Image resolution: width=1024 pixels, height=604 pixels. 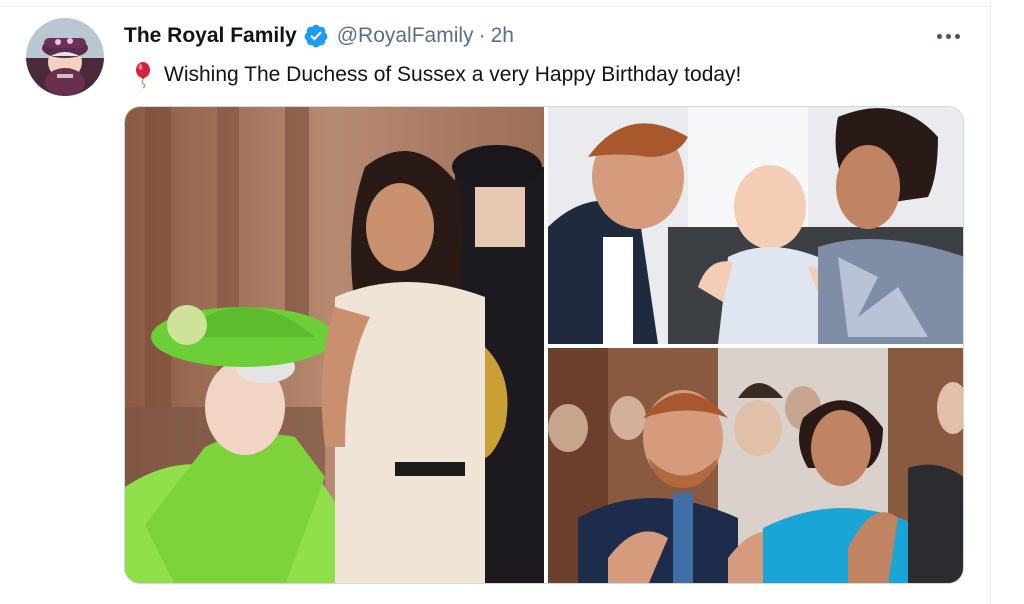 I want to click on user-handle: @RoyalFamily, so click(x=405, y=36).